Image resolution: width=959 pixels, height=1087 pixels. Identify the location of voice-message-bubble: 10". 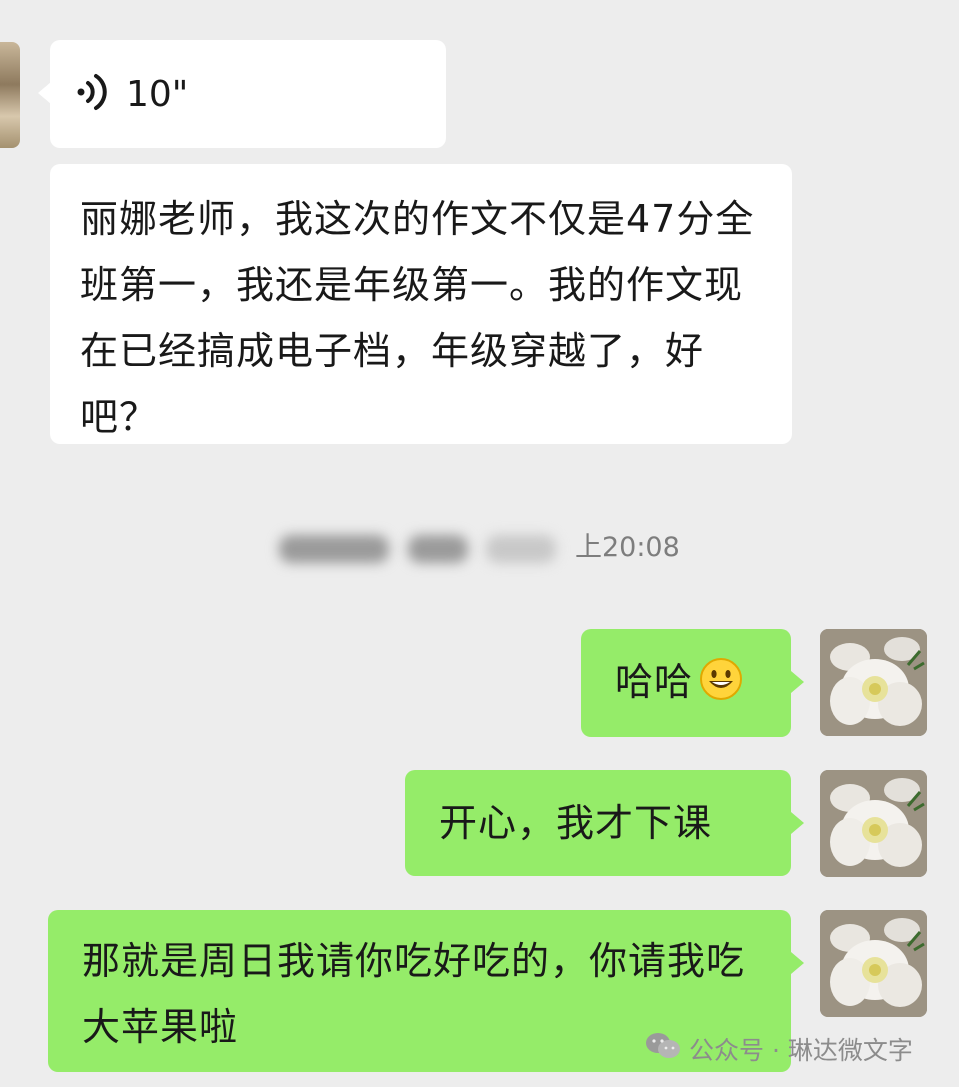
(242, 94).